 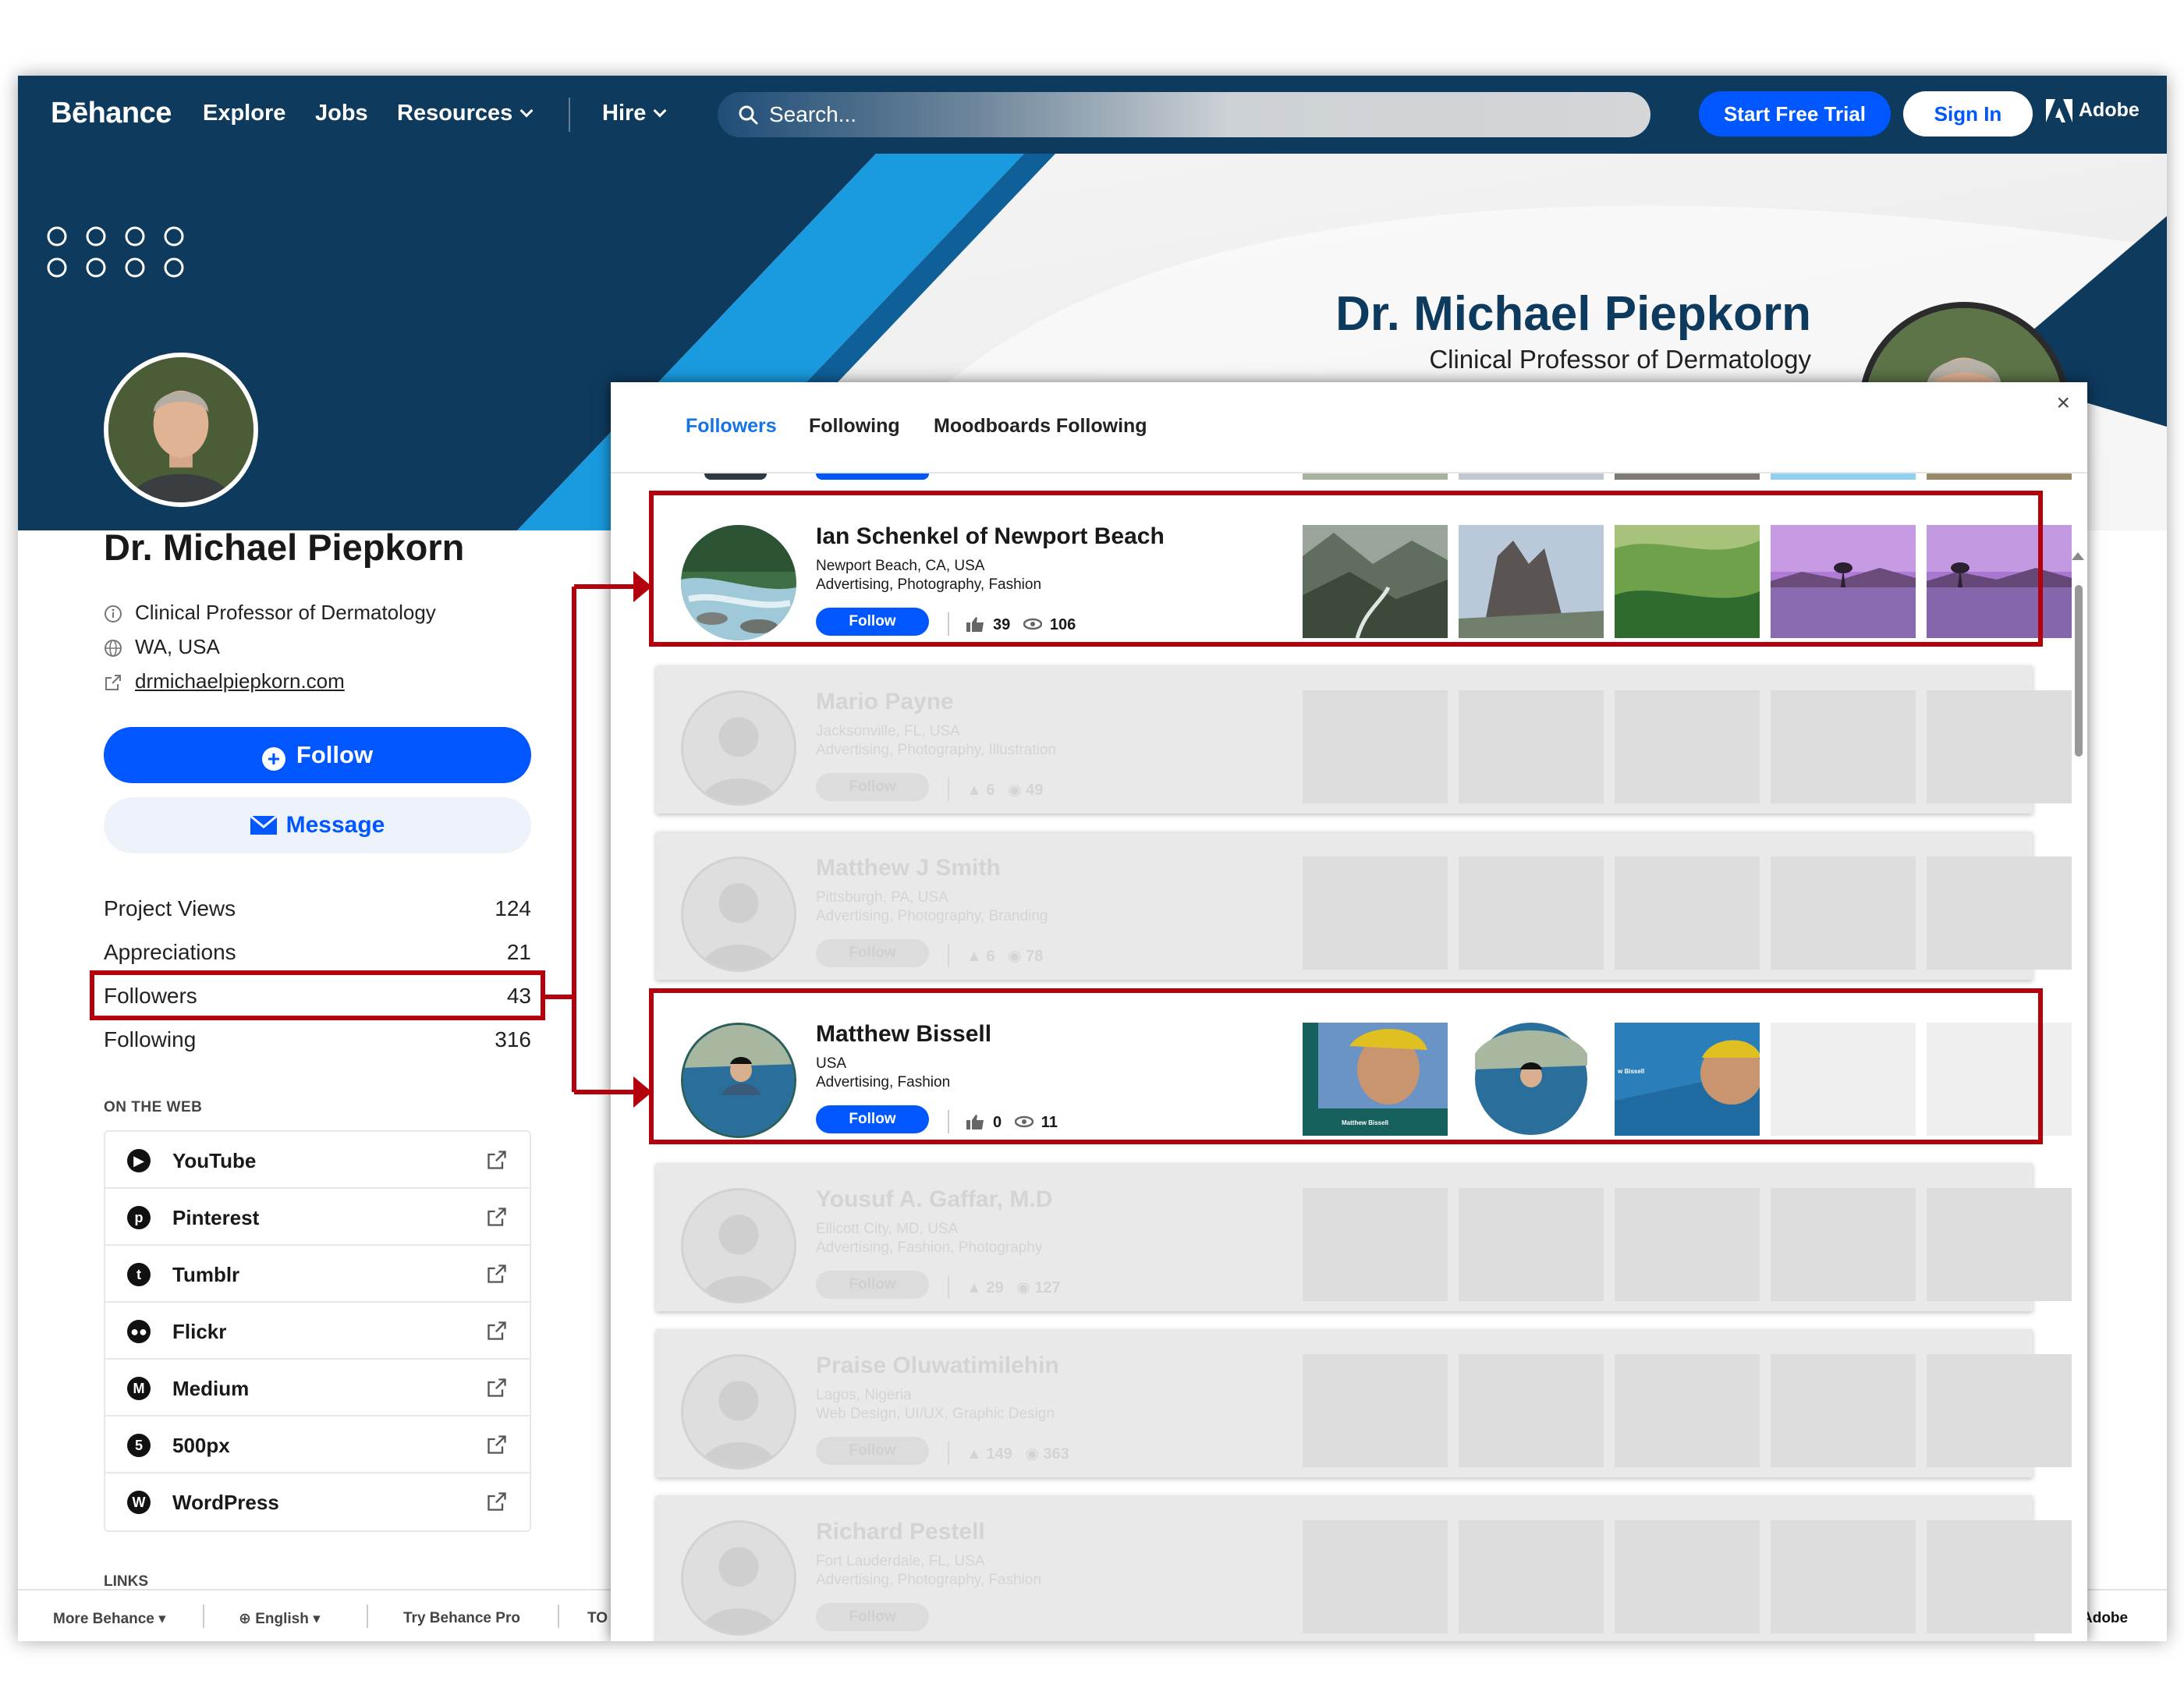 I want to click on follower-name: Matthew J Smith, so click(x=909, y=868).